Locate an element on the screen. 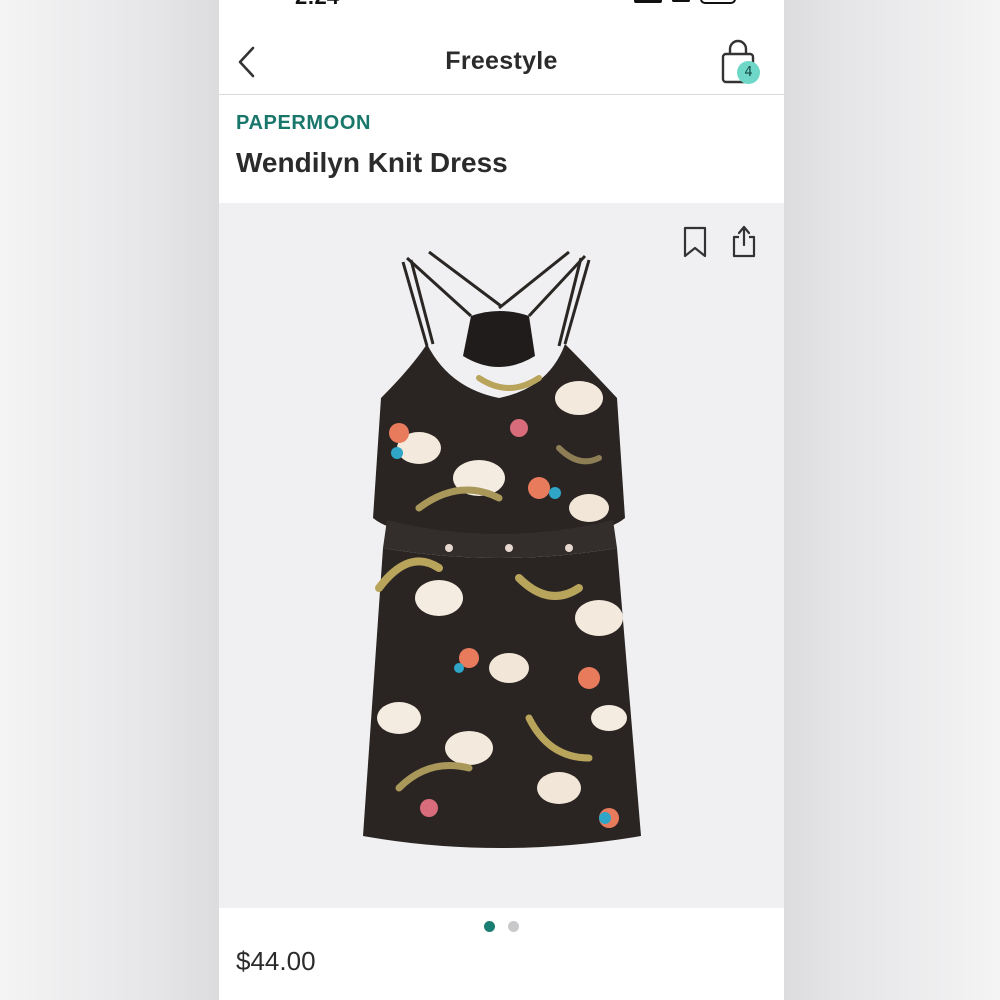 The width and height of the screenshot is (1000, 1000). status-bar: 2:24 is located at coordinates (501, 5).